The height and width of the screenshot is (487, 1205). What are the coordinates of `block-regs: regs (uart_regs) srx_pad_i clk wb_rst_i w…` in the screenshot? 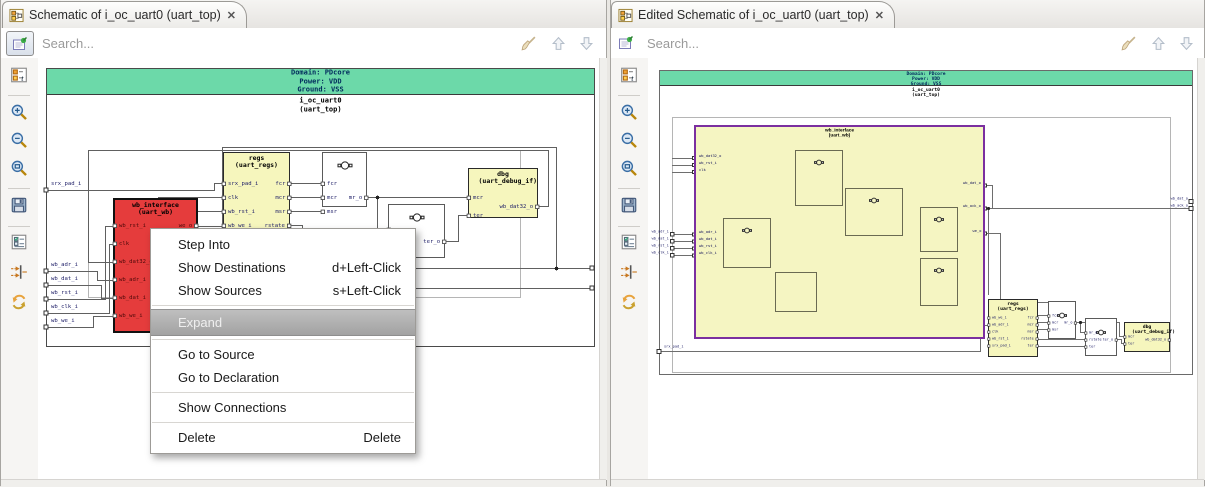 It's located at (256, 194).